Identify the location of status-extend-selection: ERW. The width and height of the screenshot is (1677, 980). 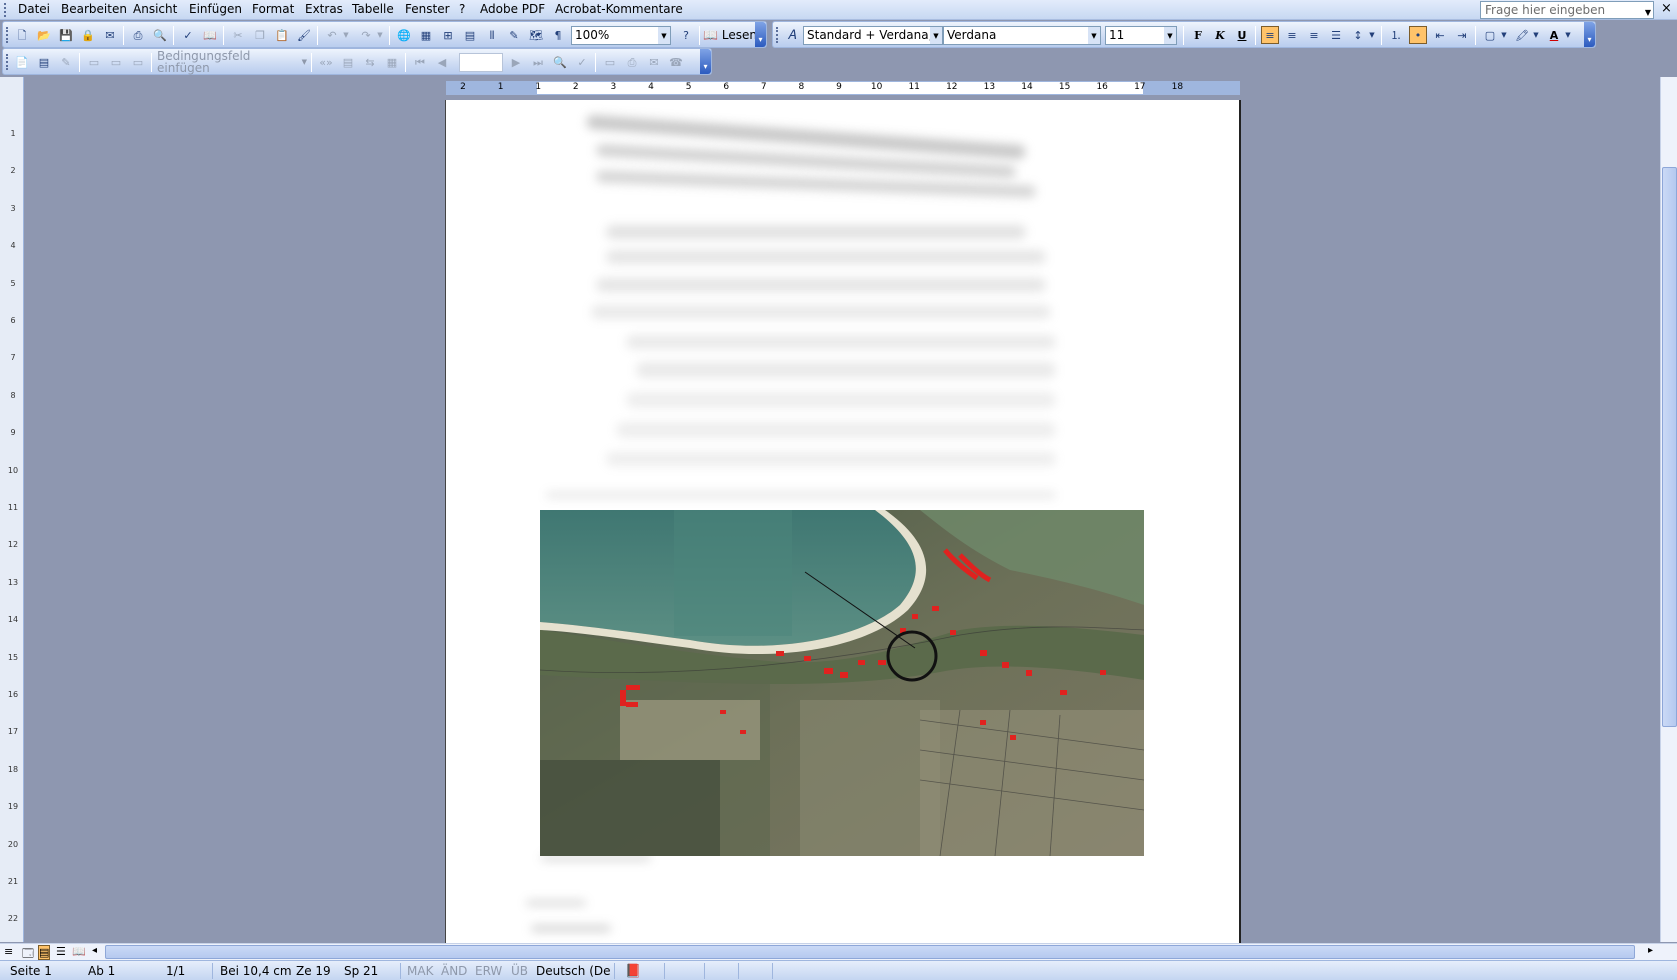
(488, 971).